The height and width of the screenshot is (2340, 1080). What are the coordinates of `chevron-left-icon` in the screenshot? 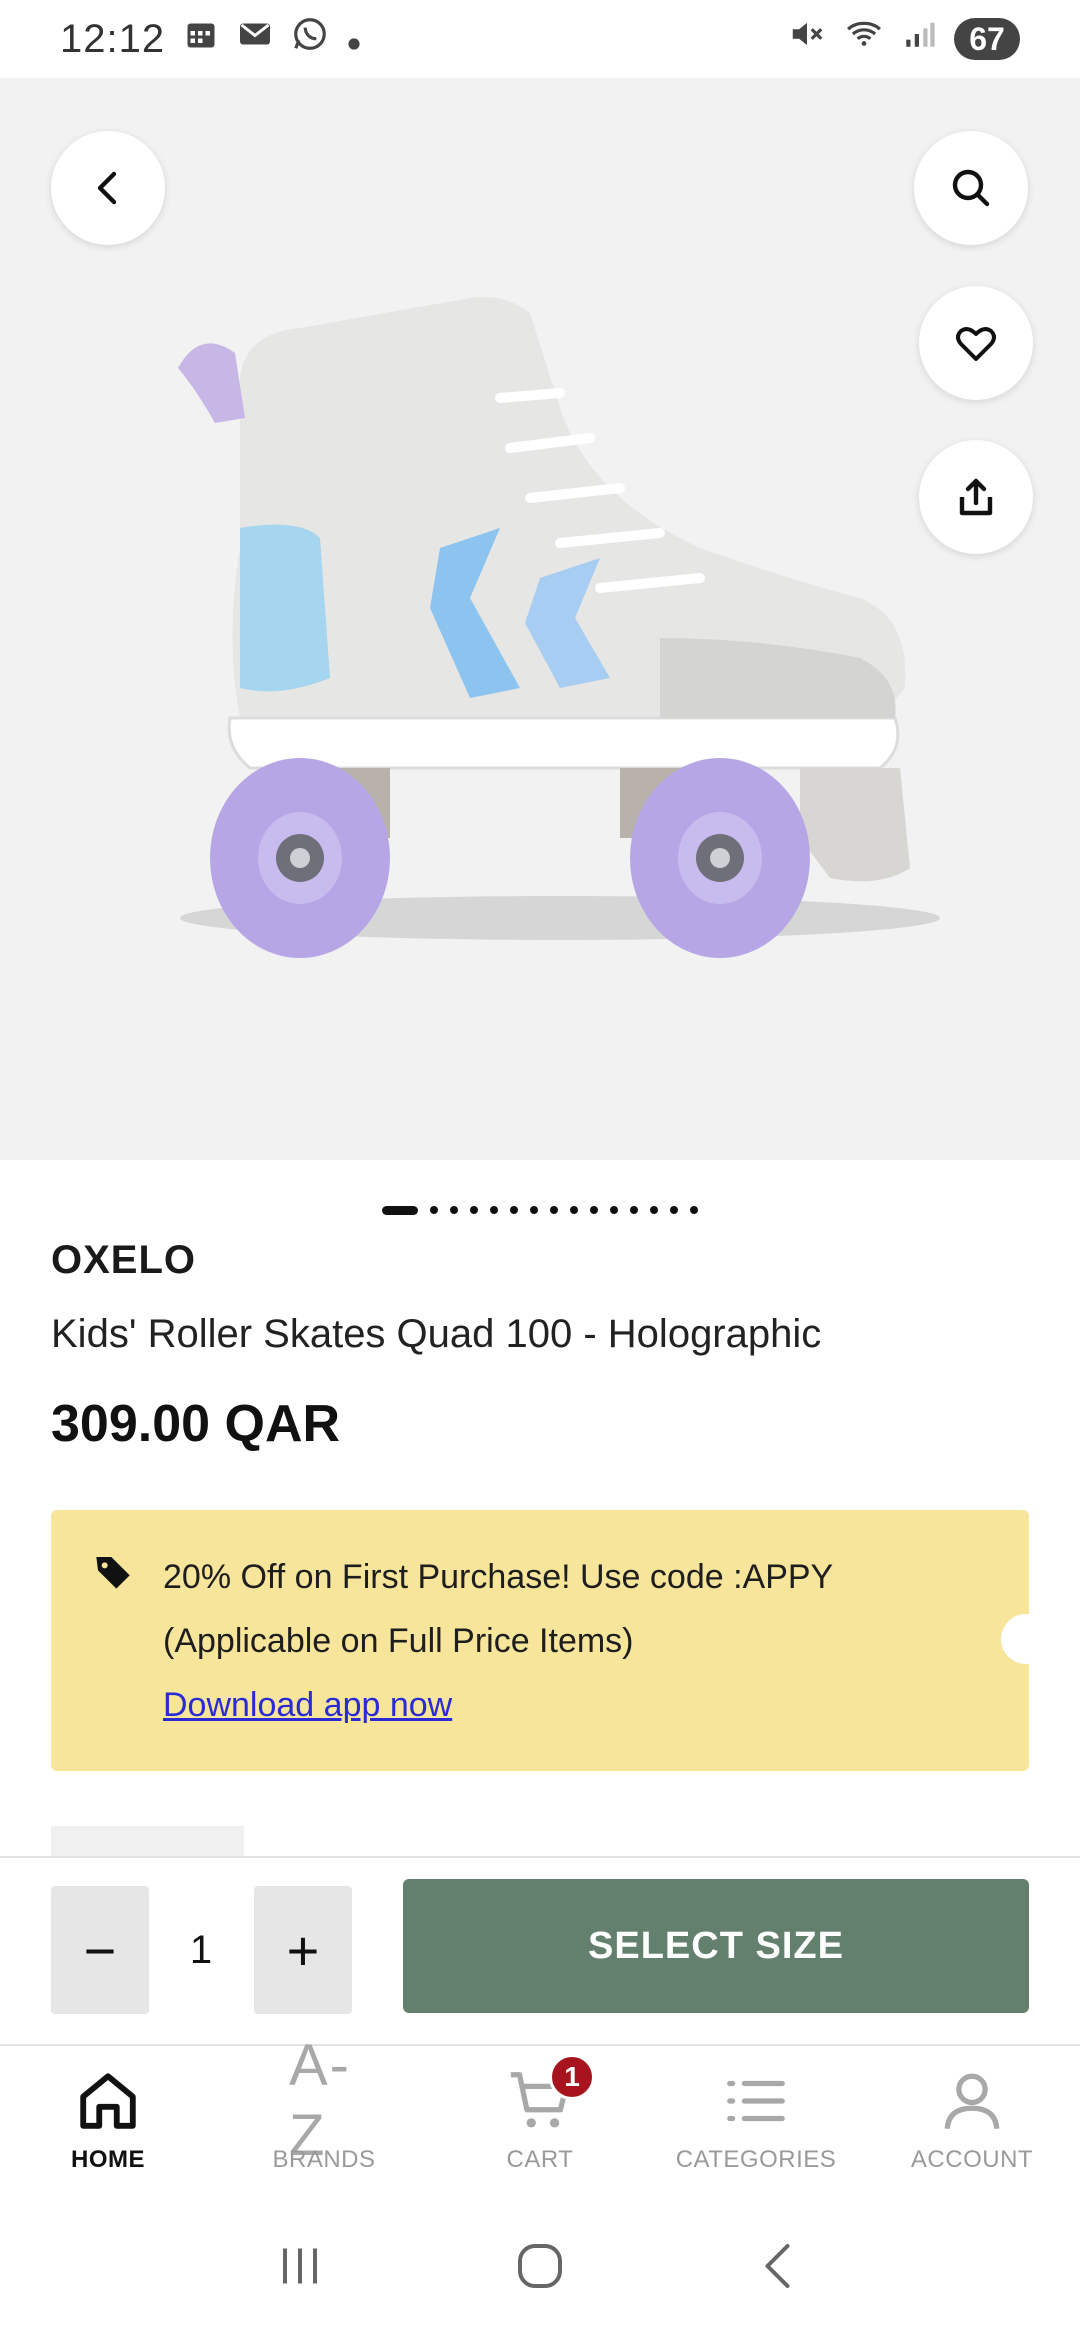 It's located at (107, 188).